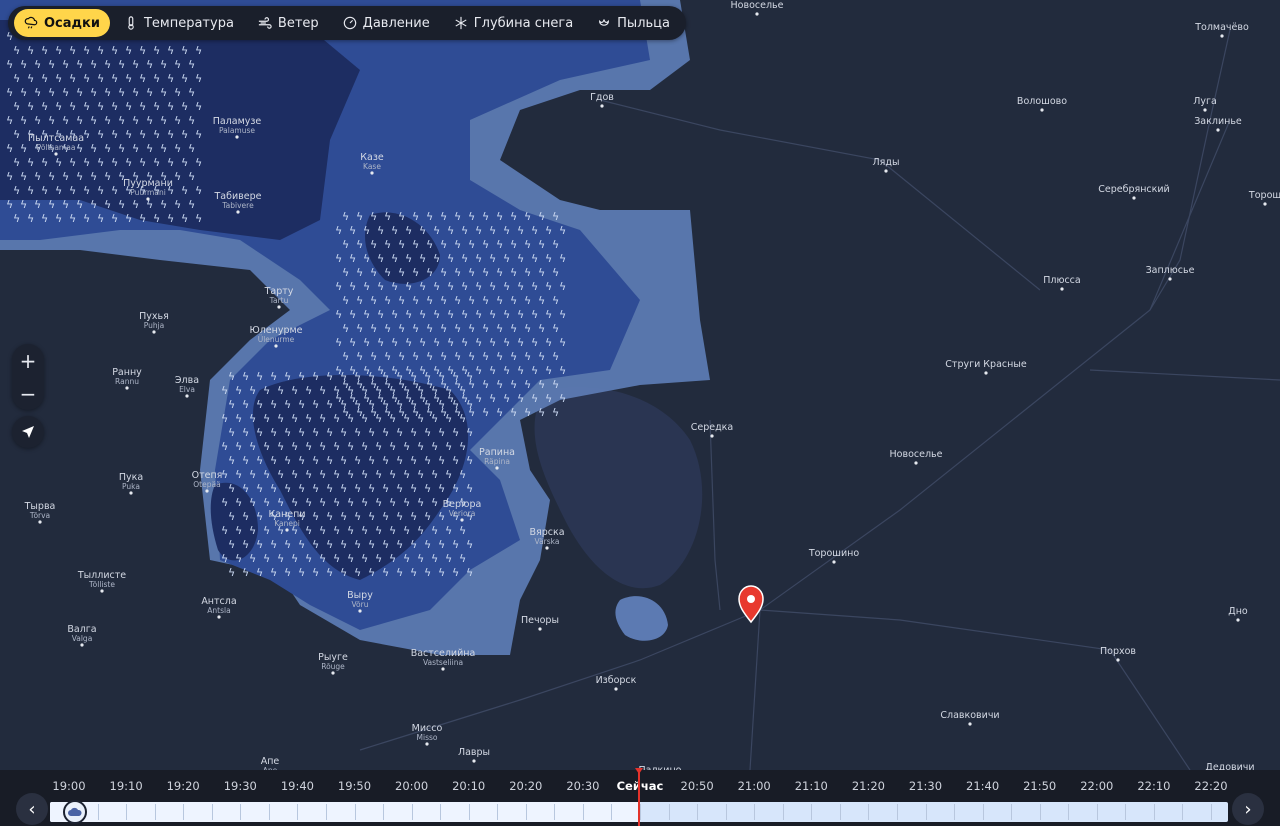  I want to click on place-name: Серебрянский, so click(1133, 189).